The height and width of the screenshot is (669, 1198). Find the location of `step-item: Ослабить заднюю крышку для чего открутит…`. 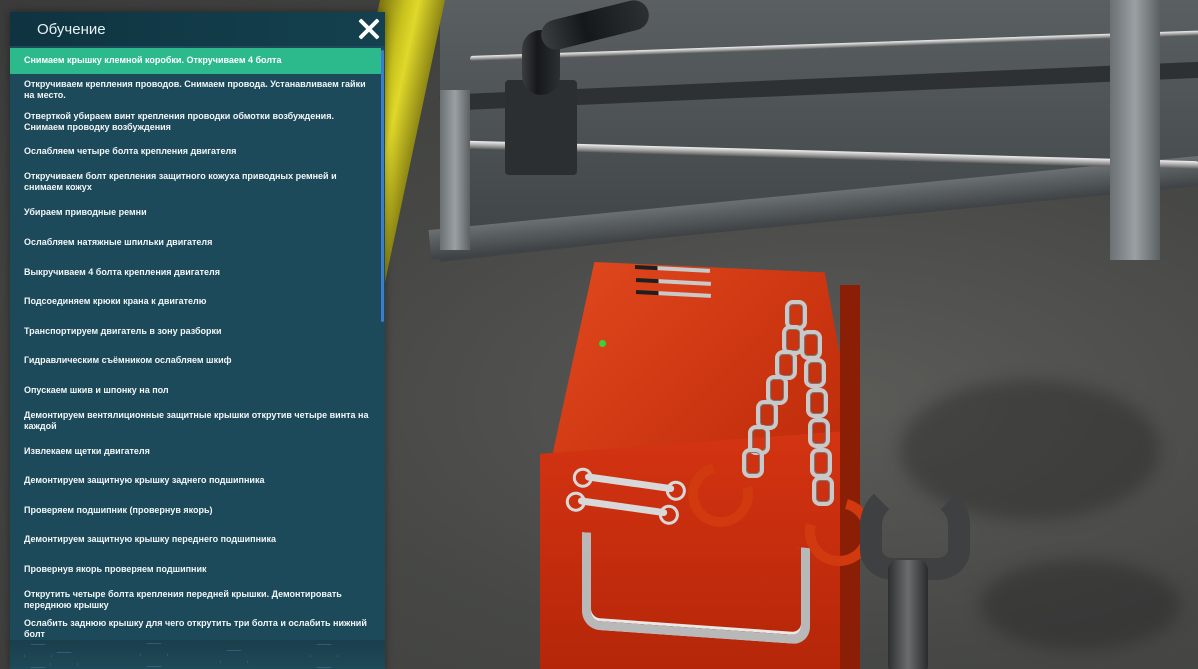

step-item: Ослабить заднюю крышку для чего открутит… is located at coordinates (195, 629).